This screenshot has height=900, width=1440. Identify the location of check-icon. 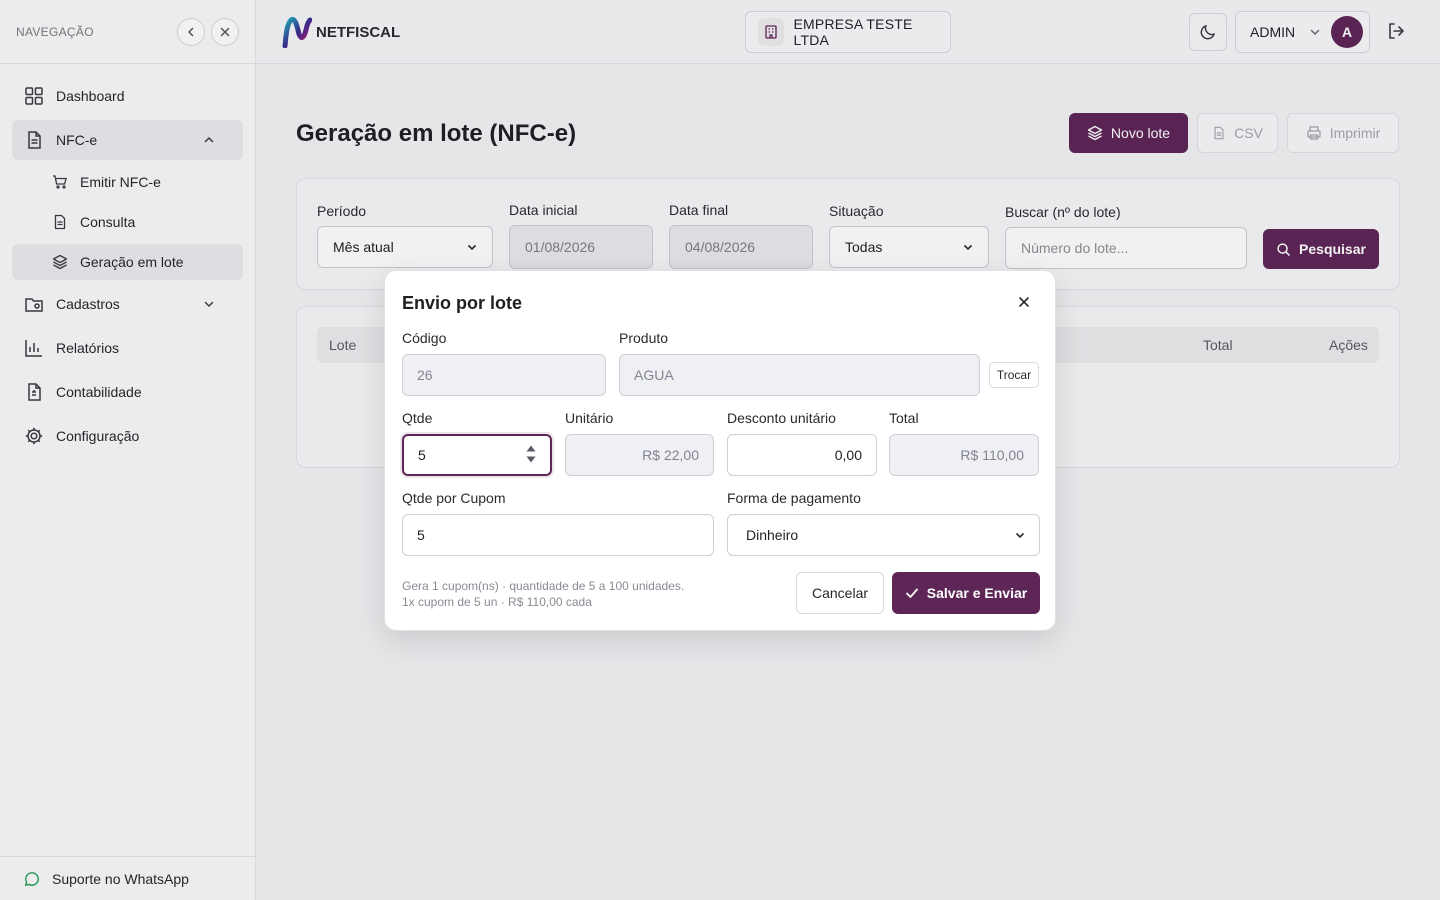
(912, 593).